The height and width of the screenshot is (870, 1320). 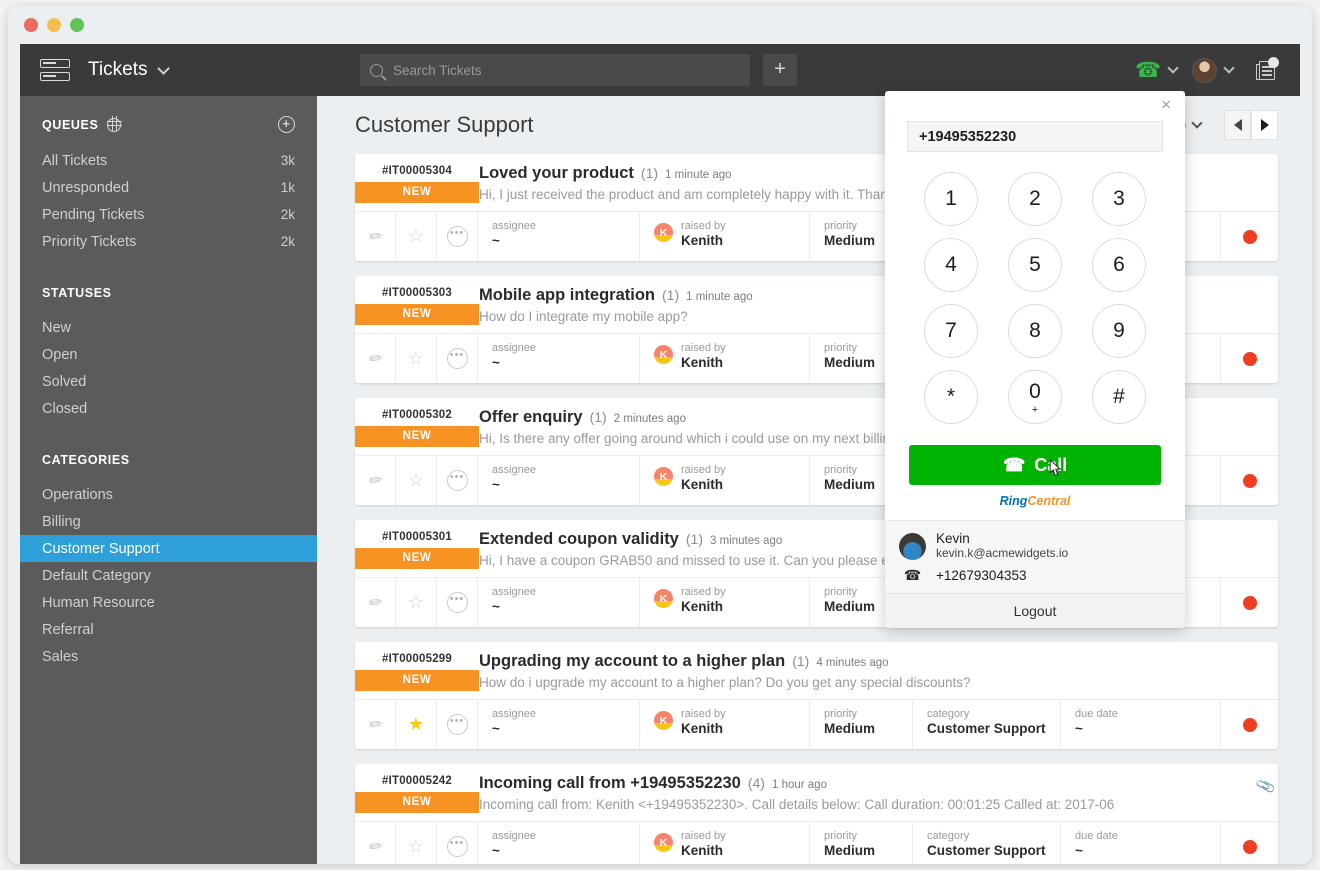 What do you see at coordinates (531, 417) in the screenshot?
I see `ticket-subject: Offer enquiry` at bounding box center [531, 417].